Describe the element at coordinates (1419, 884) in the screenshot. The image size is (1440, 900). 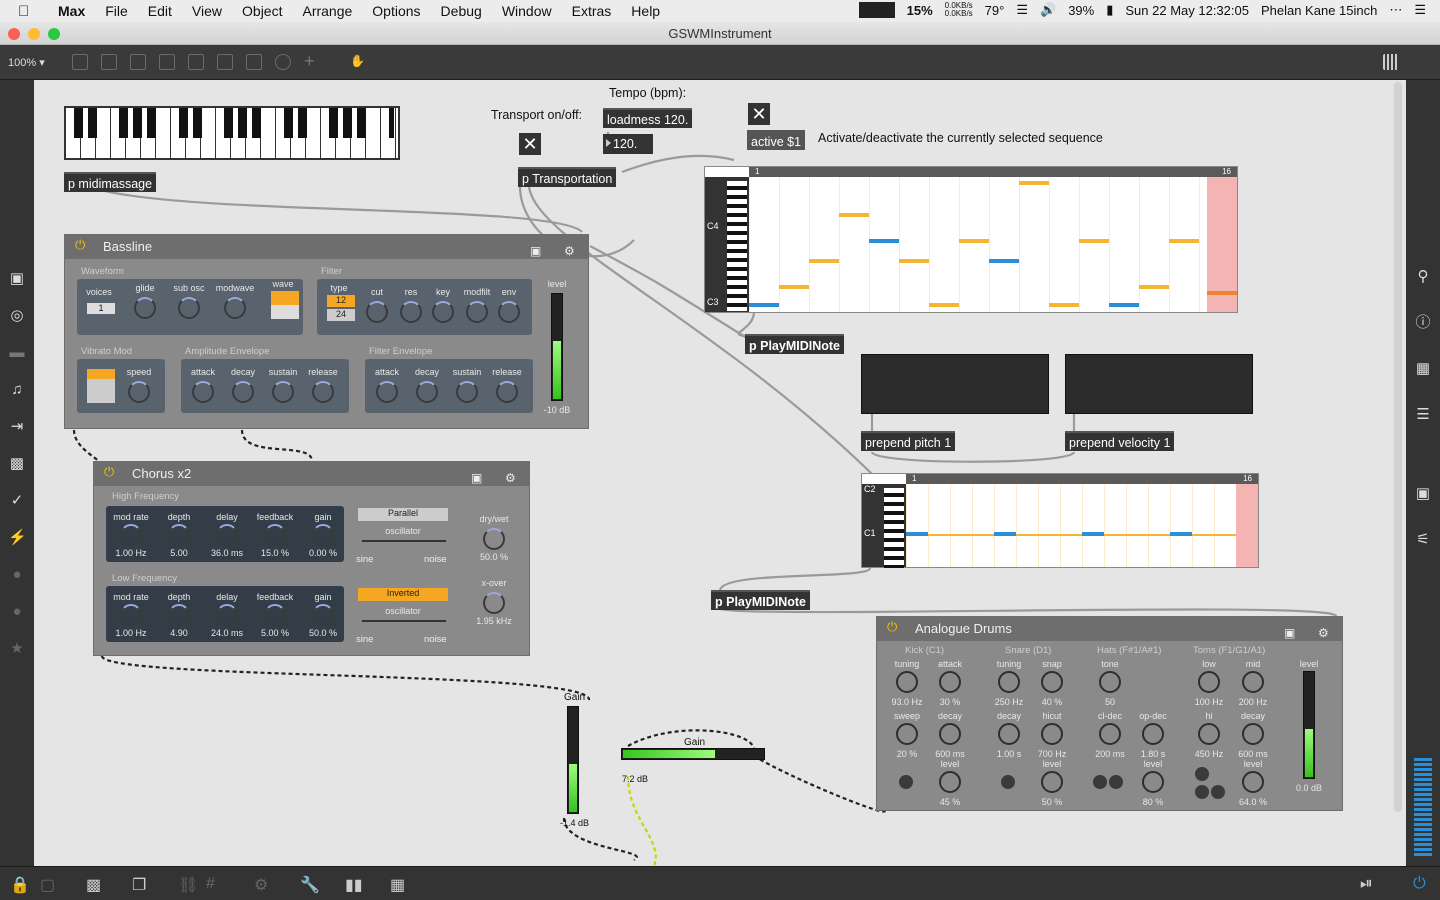
I see `audio-power-icon: ⏻` at that location.